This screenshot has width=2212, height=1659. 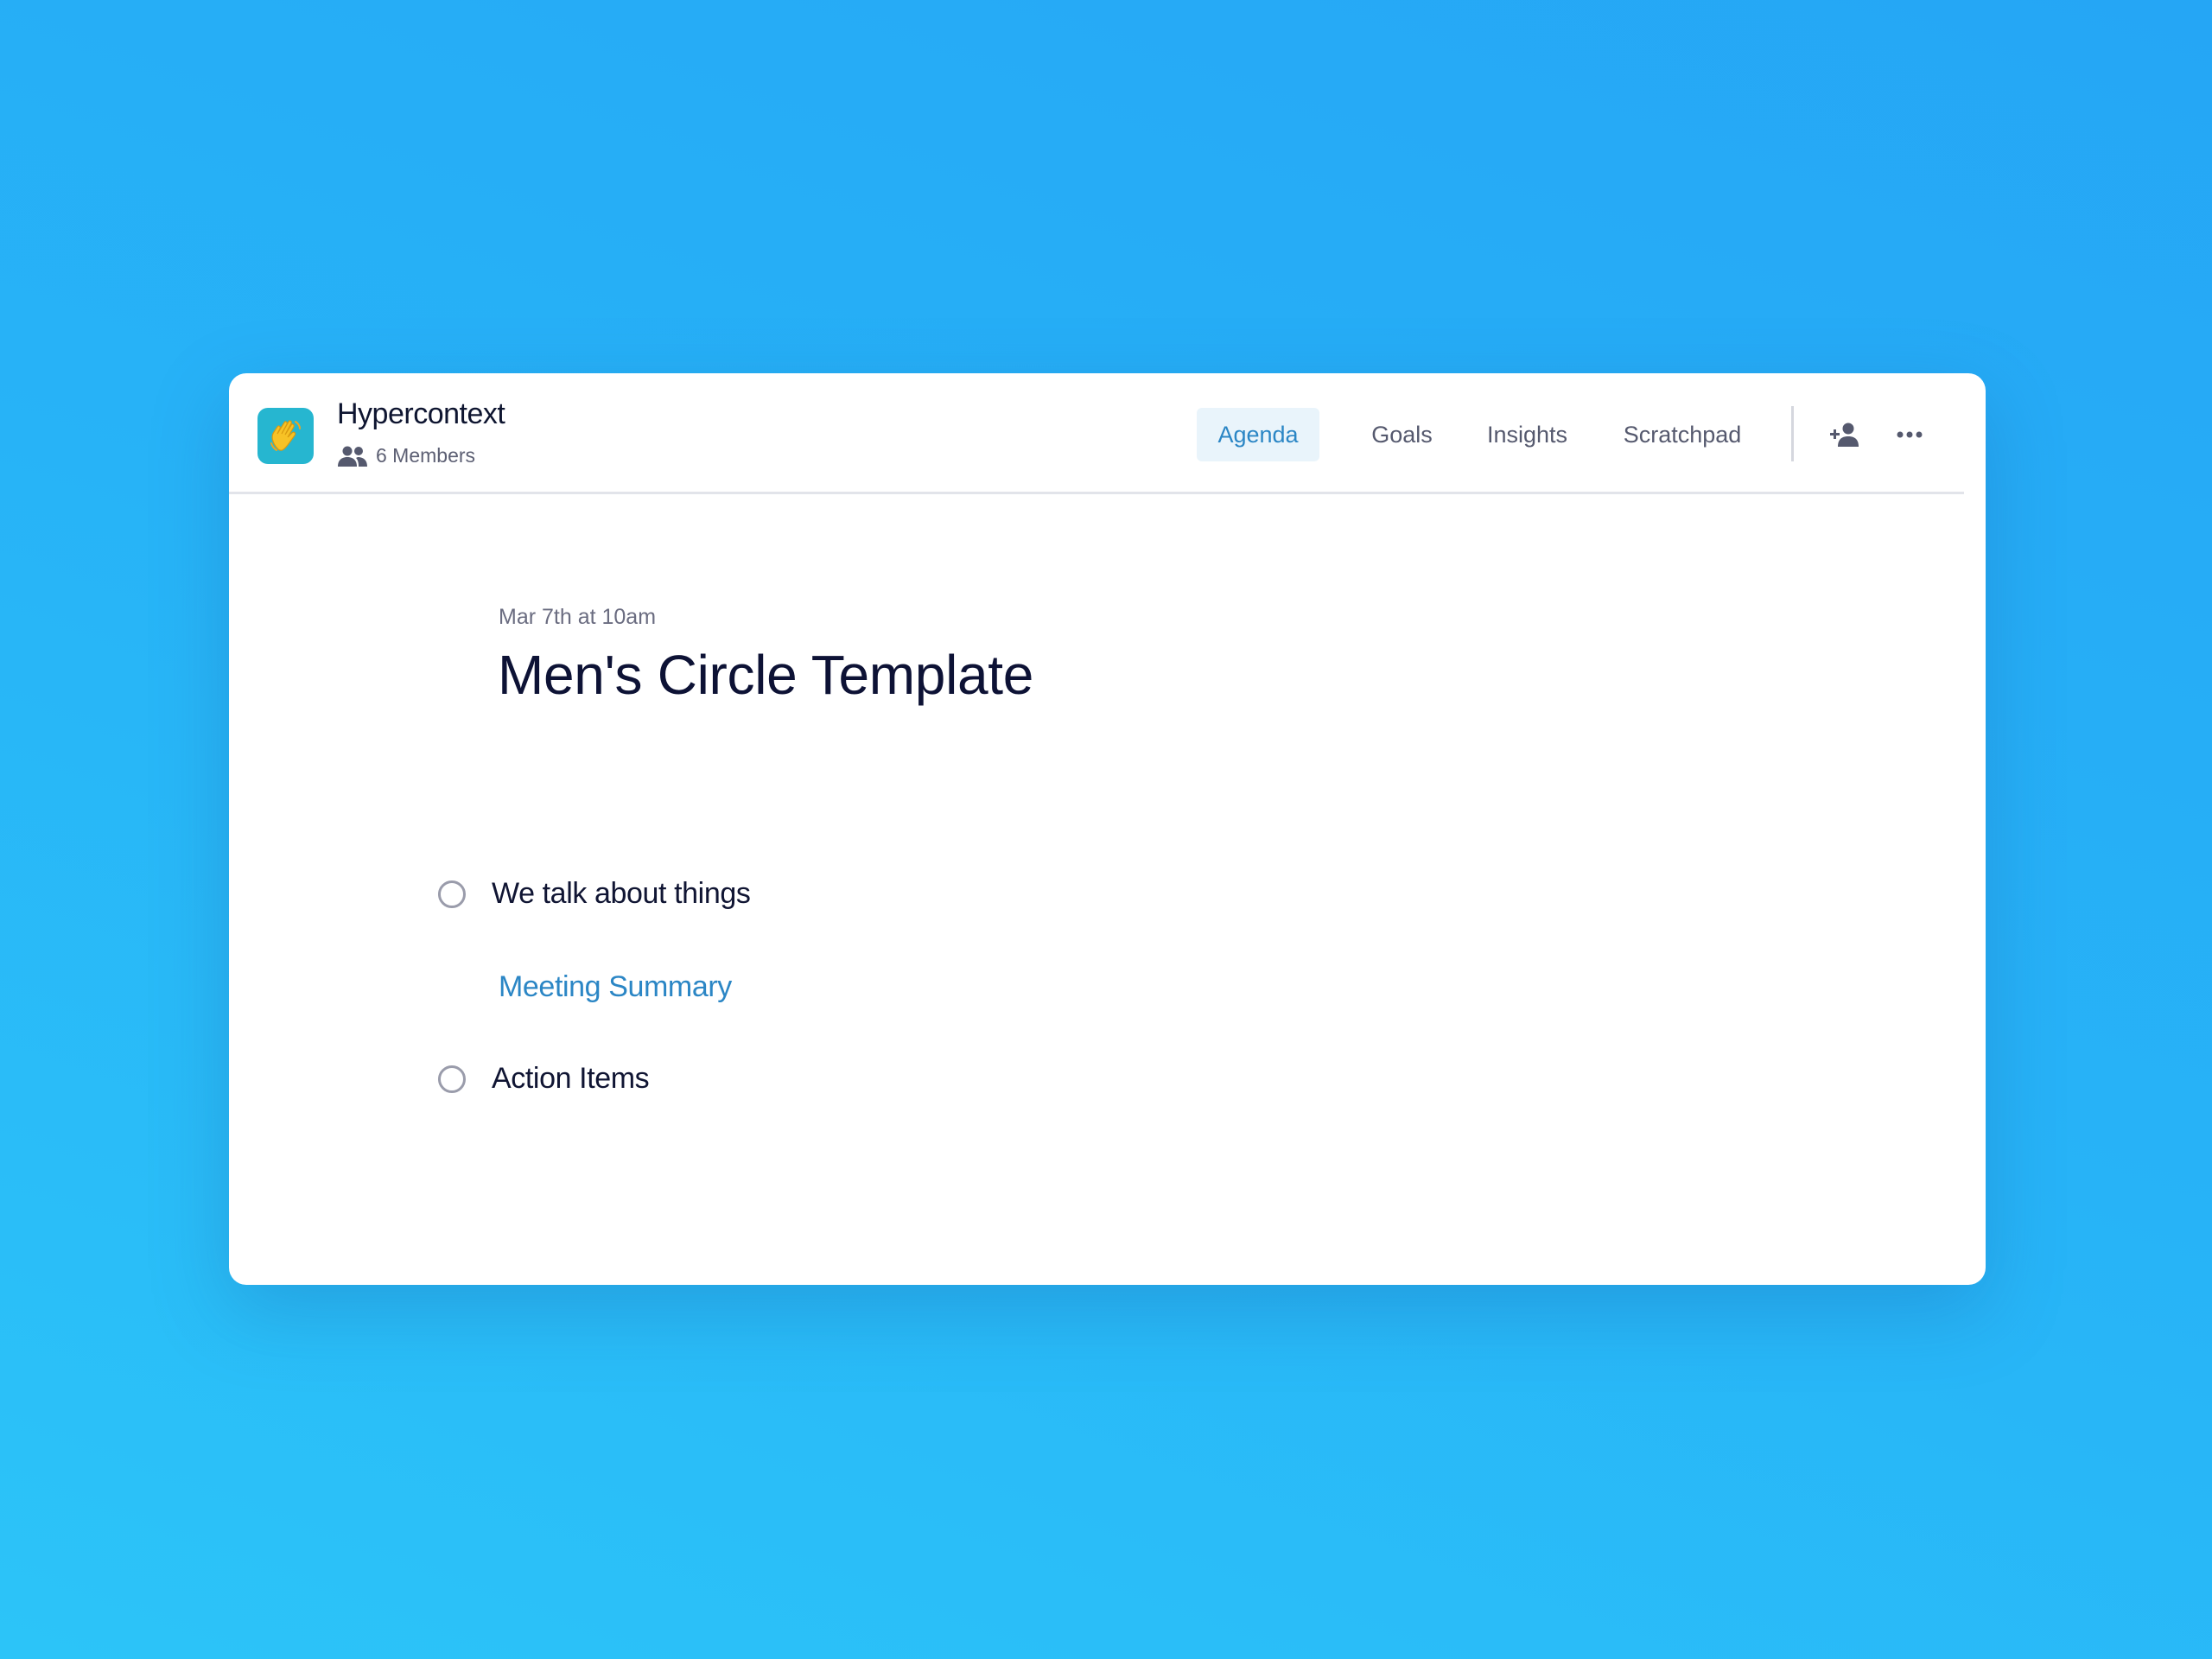 I want to click on add-member-button, so click(x=1844, y=434).